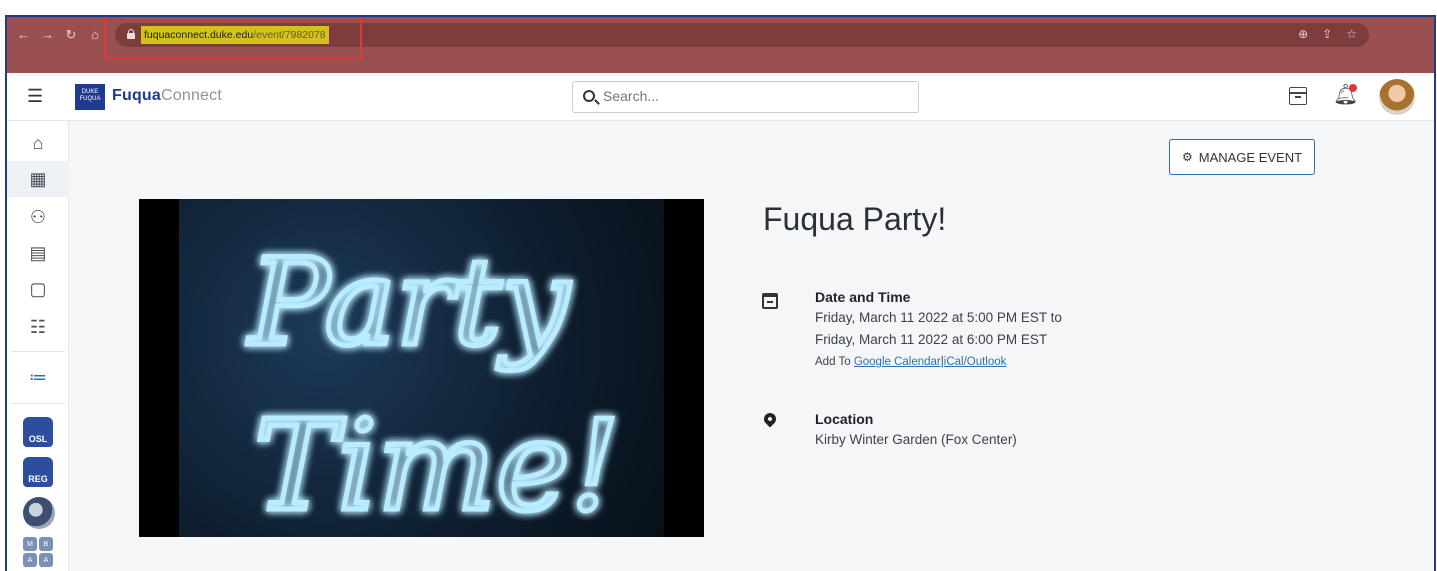 This screenshot has width=1437, height=571. I want to click on list-icon: ≔, so click(38, 376).